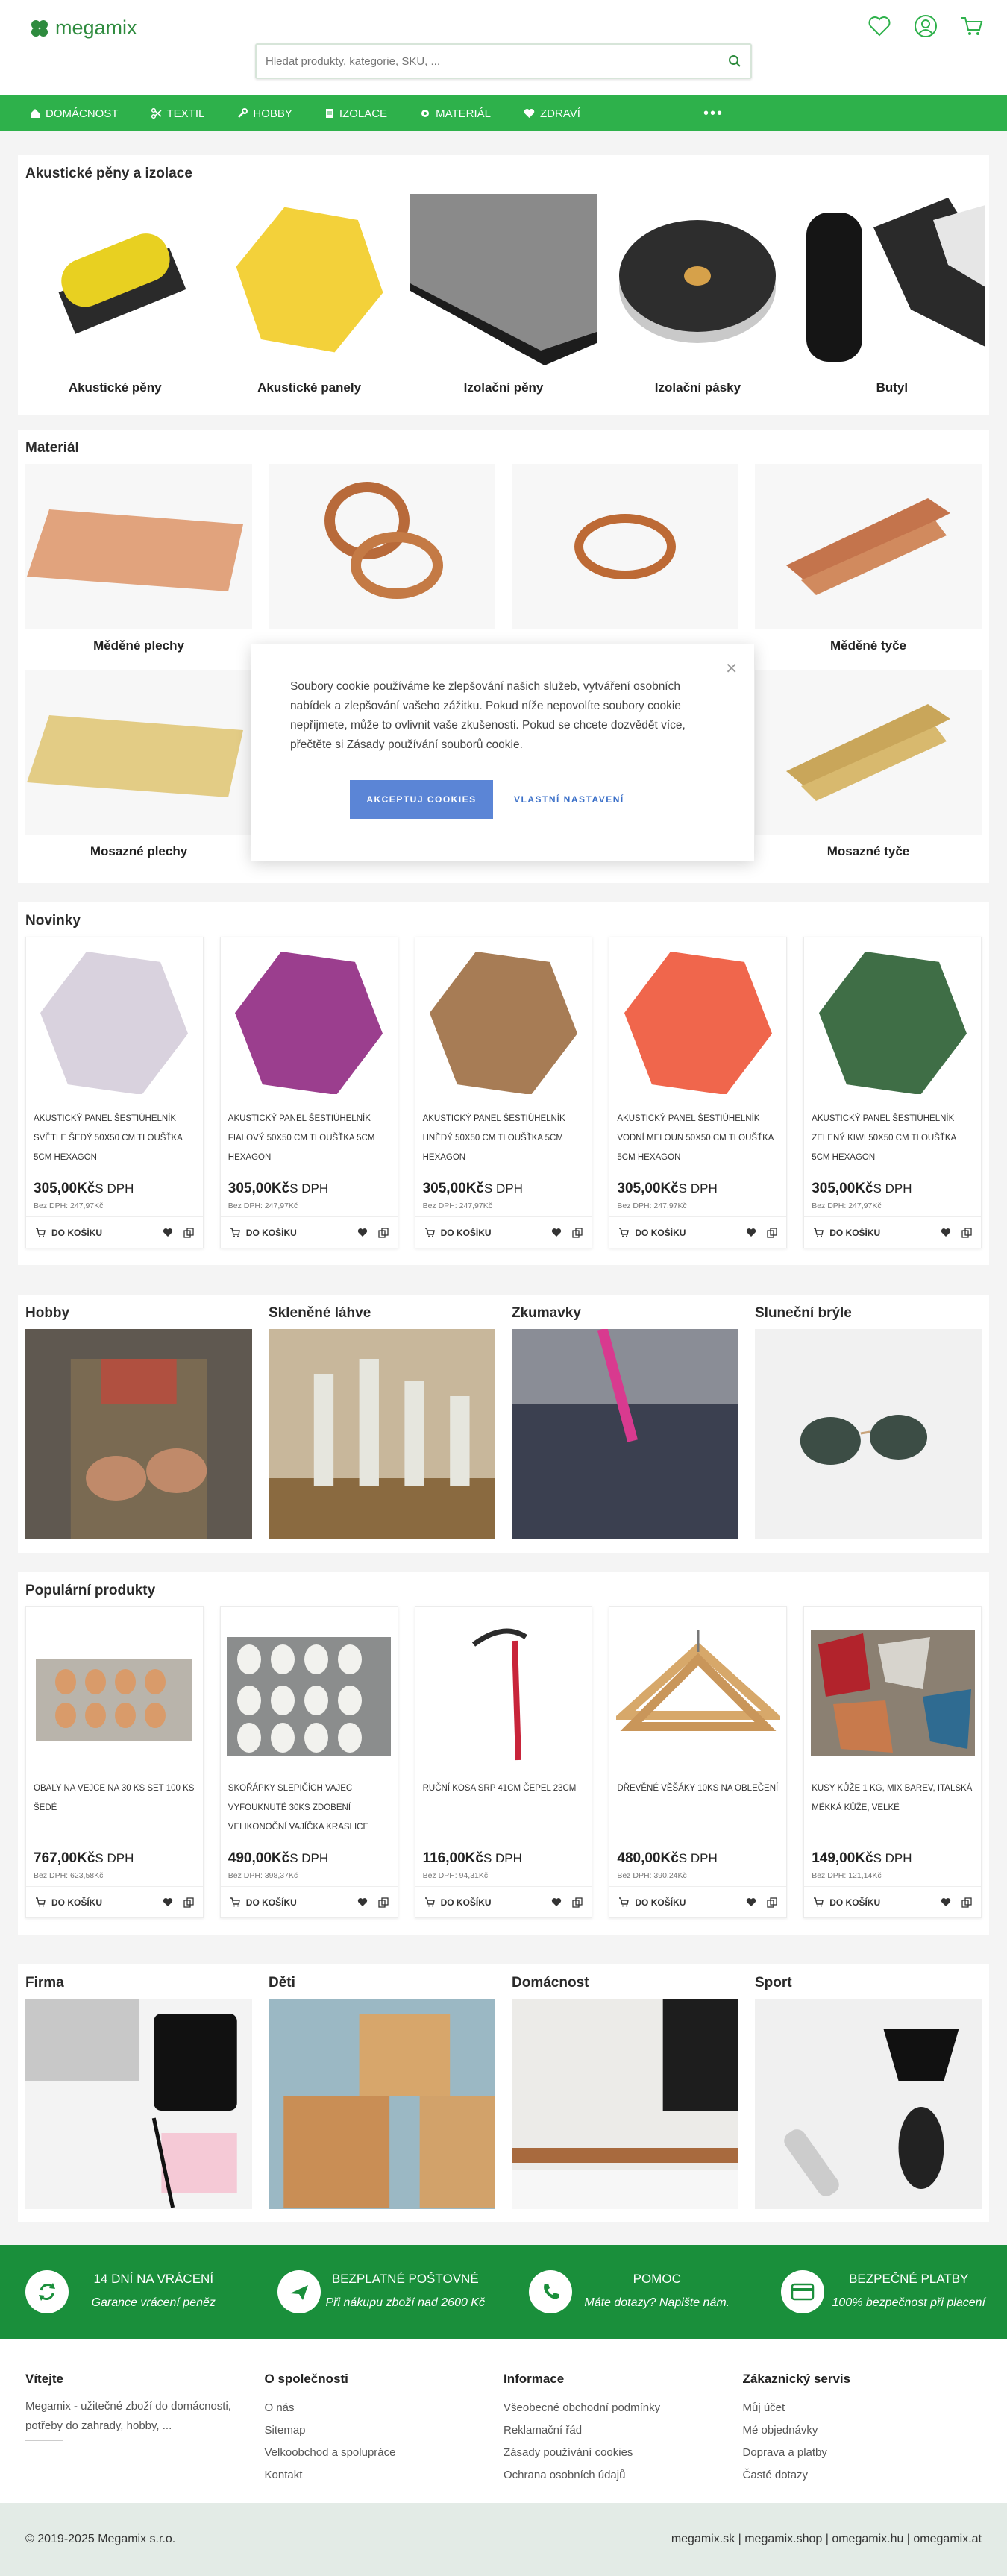 The height and width of the screenshot is (2576, 1007). What do you see at coordinates (868, 2092) in the screenshot?
I see `tile-sport: Sport` at bounding box center [868, 2092].